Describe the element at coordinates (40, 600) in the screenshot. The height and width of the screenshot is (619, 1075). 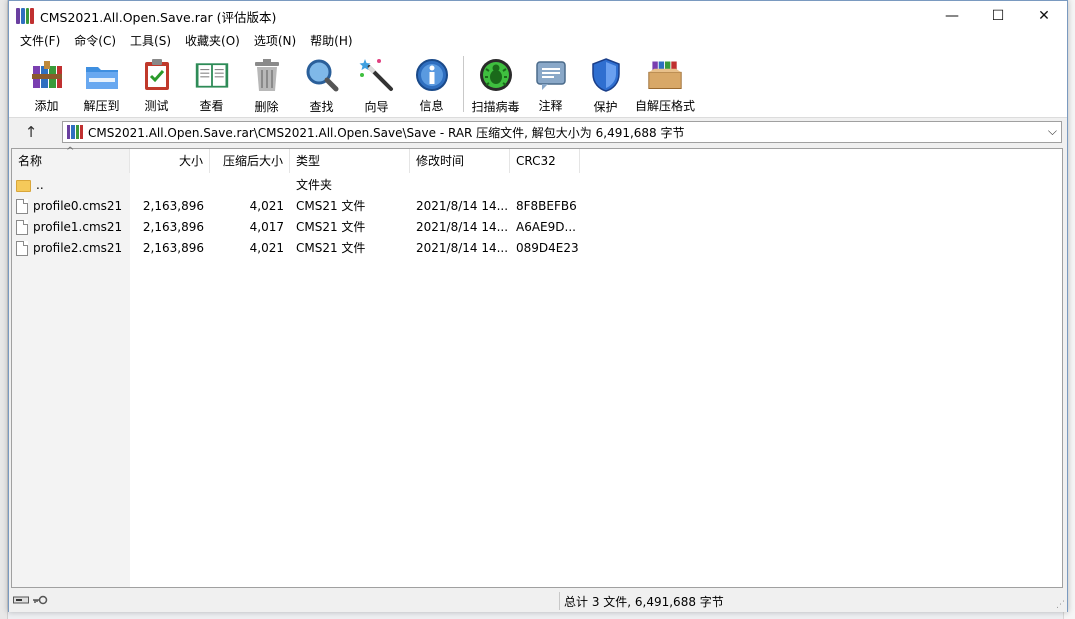
I see `key-icon` at that location.